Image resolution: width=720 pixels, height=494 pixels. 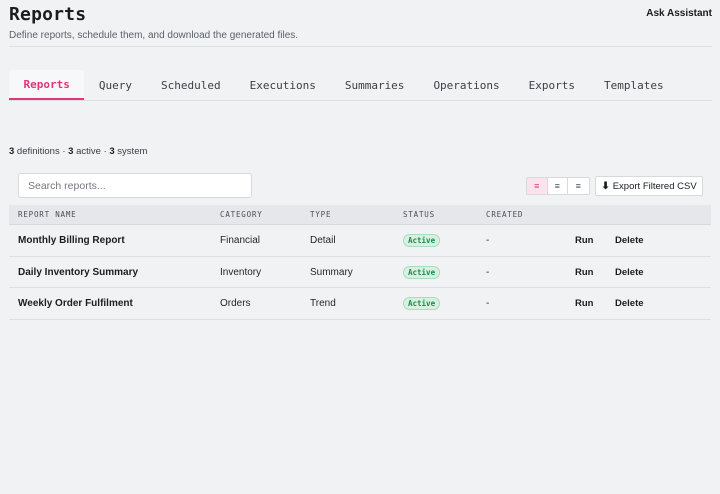 What do you see at coordinates (323, 303) in the screenshot?
I see `report-type: Trend` at bounding box center [323, 303].